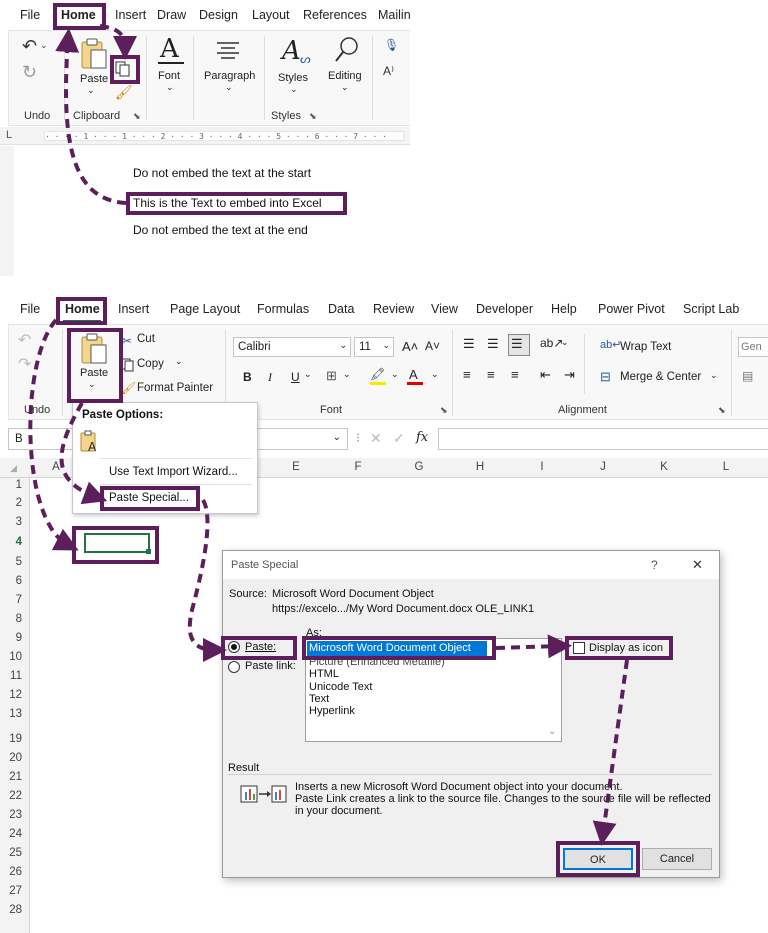  What do you see at coordinates (91, 116) in the screenshot?
I see `arrow-text-to-home` at bounding box center [91, 116].